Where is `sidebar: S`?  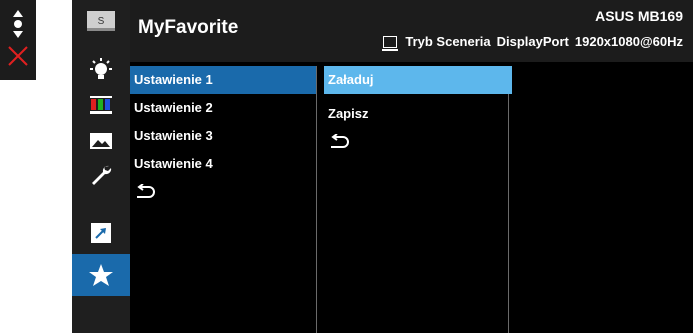
sidebar: S is located at coordinates (101, 166).